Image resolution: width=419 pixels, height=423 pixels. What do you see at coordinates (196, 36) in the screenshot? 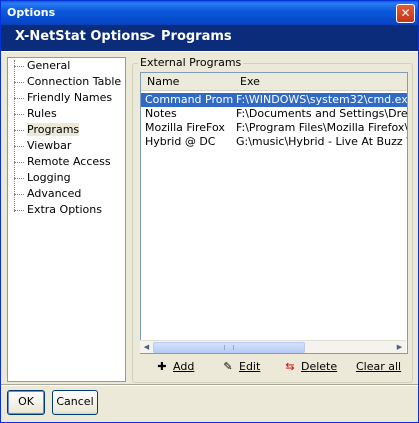
I see `header-section-name: Programs` at bounding box center [196, 36].